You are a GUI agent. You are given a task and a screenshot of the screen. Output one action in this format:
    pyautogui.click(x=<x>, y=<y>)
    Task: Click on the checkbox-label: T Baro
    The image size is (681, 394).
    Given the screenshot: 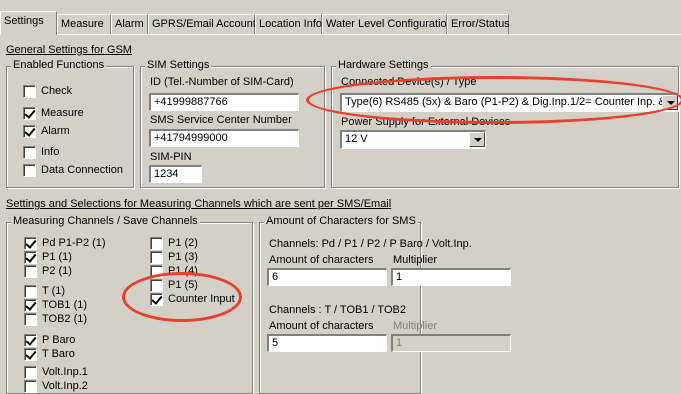 What is the action you would take?
    pyautogui.click(x=58, y=354)
    